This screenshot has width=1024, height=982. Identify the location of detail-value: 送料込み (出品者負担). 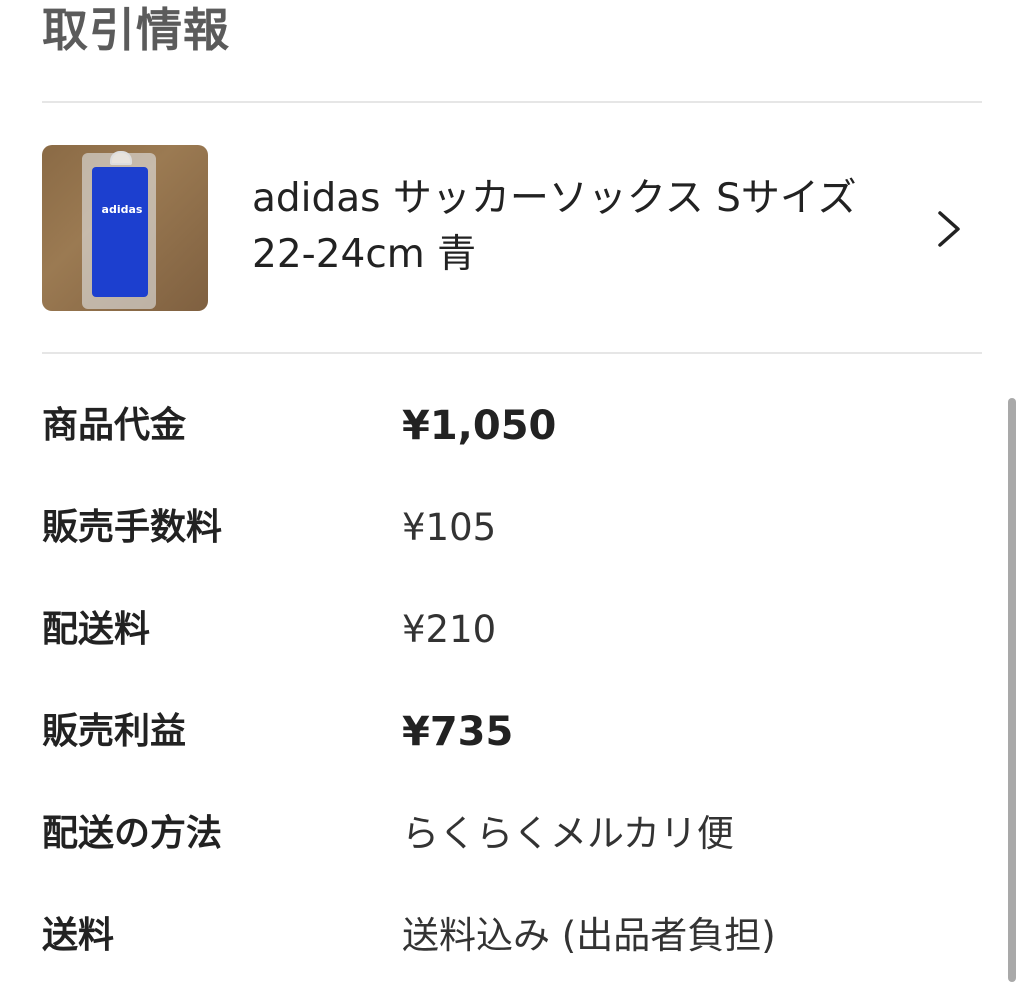
(589, 935).